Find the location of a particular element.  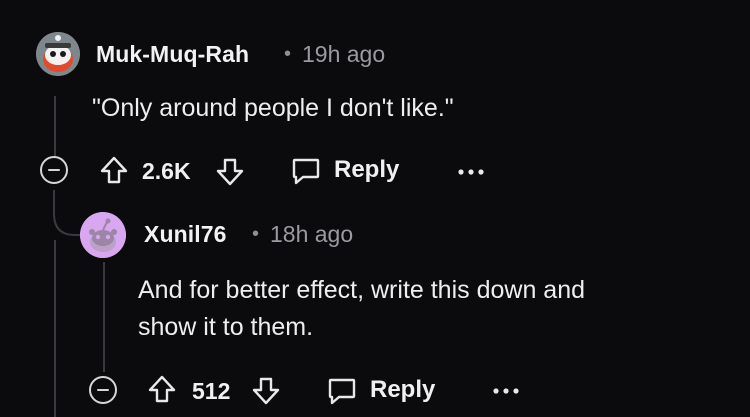

comment-body-line: "Only around people I don't like." is located at coordinates (273, 108).